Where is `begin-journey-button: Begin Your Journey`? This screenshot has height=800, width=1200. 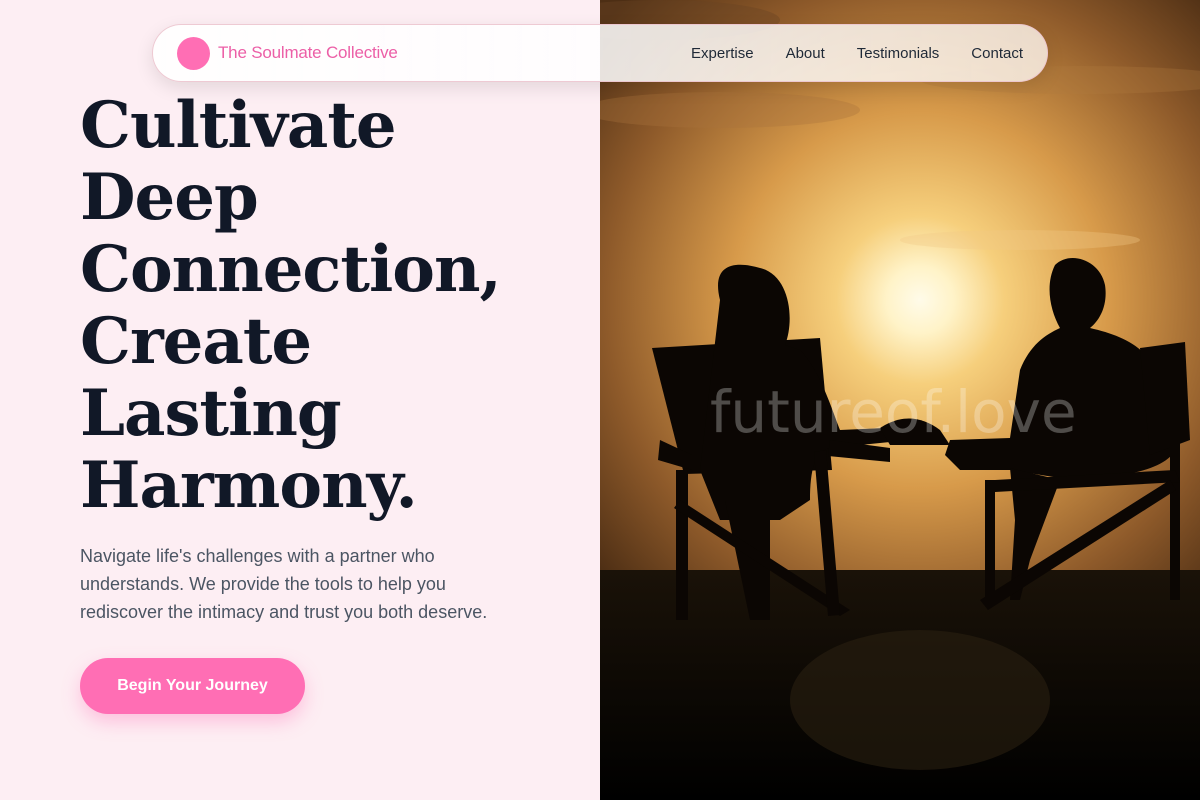
begin-journey-button: Begin Your Journey is located at coordinates (192, 686).